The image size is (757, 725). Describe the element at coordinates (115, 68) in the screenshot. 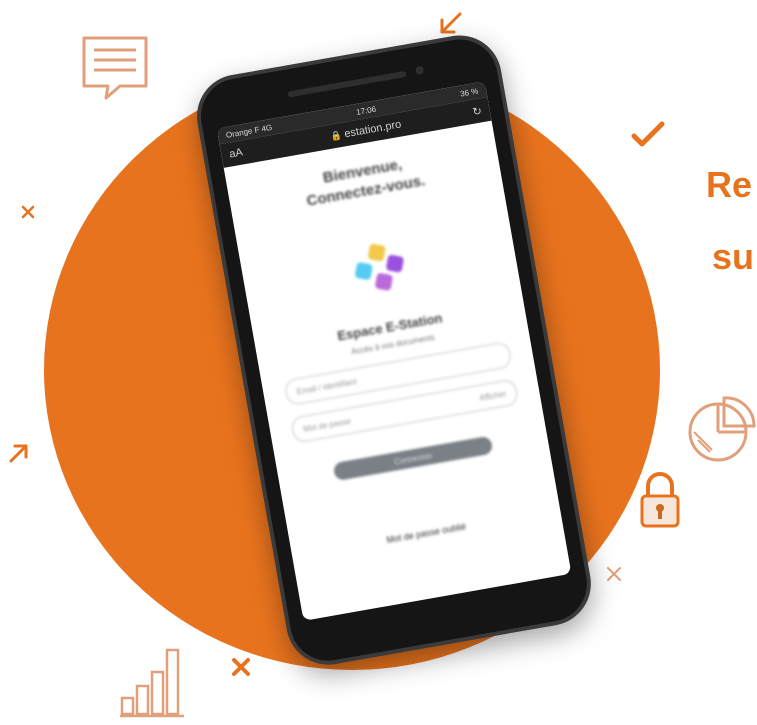

I see `chat-icon` at that location.